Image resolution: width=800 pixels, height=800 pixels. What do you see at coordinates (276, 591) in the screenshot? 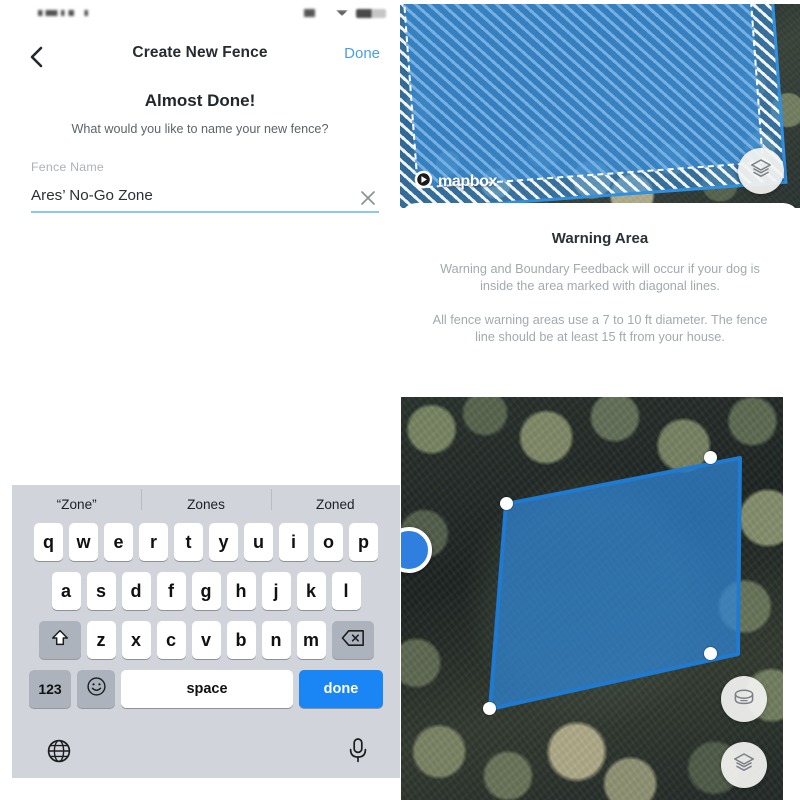
I see `key-j: j` at bounding box center [276, 591].